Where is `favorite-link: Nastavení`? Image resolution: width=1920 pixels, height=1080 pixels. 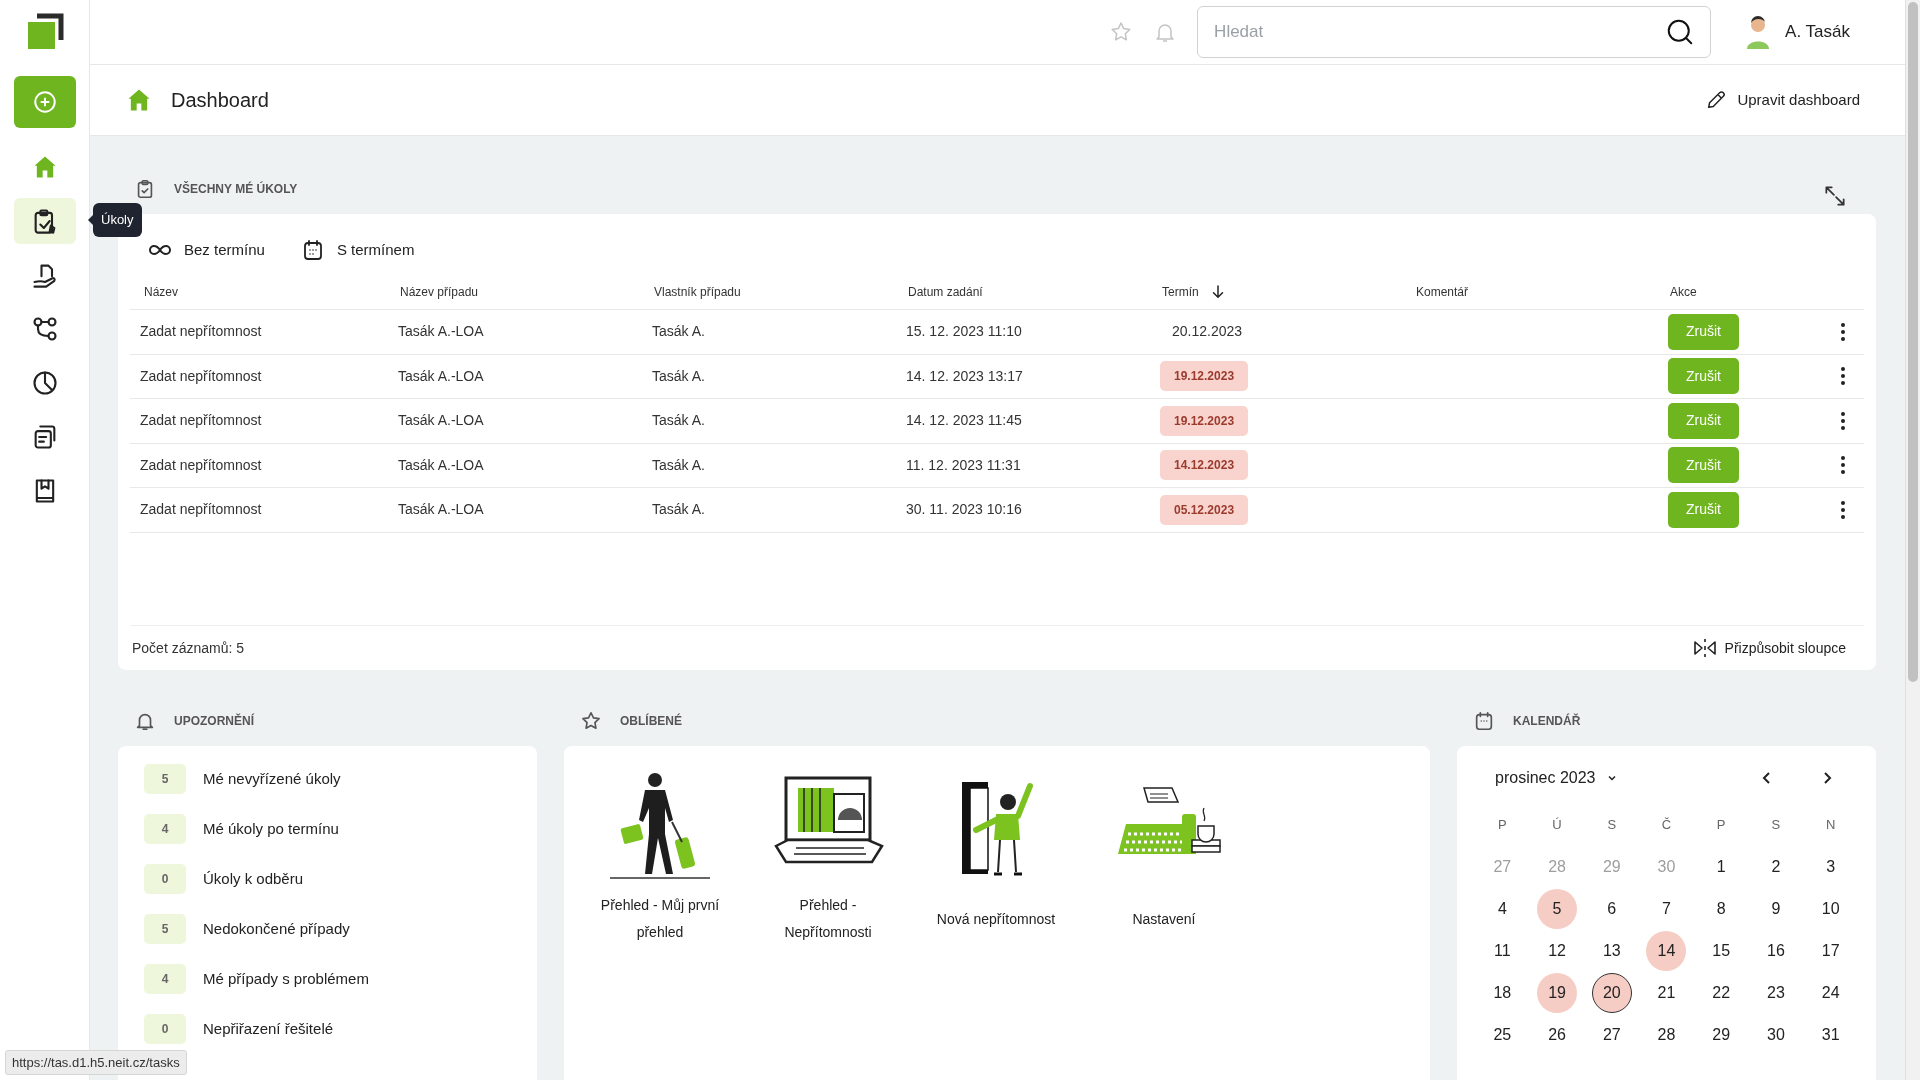 favorite-link: Nastavení is located at coordinates (1164, 919).